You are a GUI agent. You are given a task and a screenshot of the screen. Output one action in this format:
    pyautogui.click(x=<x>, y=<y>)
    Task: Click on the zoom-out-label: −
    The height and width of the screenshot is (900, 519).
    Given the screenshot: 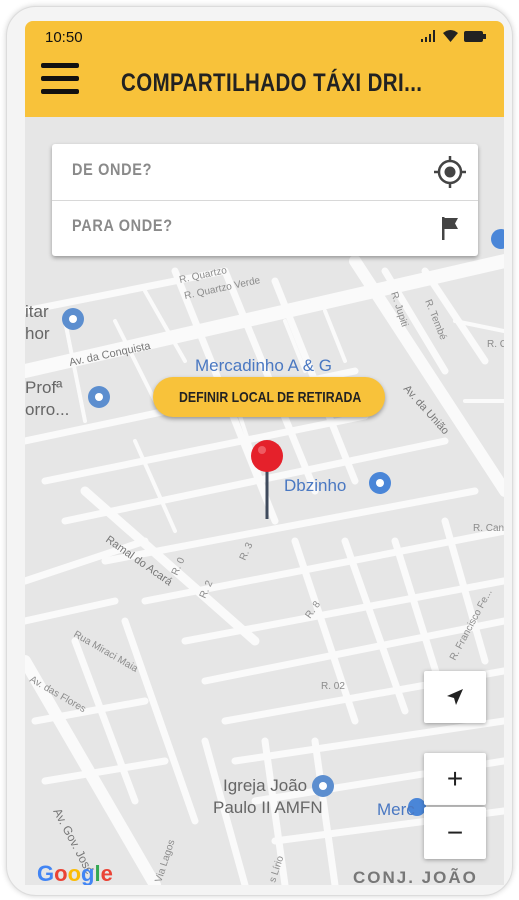 What is the action you would take?
    pyautogui.click(x=455, y=832)
    